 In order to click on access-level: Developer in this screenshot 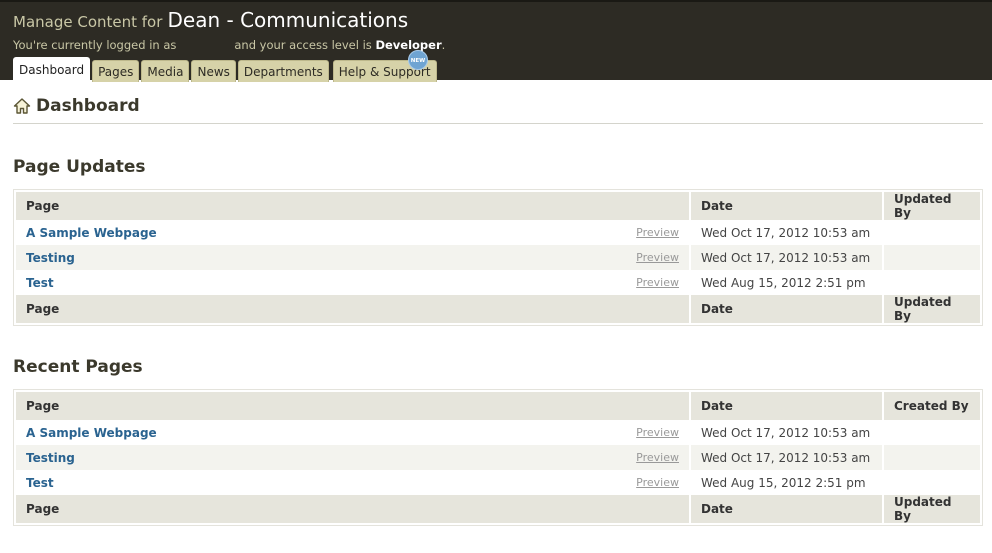, I will do `click(408, 45)`.